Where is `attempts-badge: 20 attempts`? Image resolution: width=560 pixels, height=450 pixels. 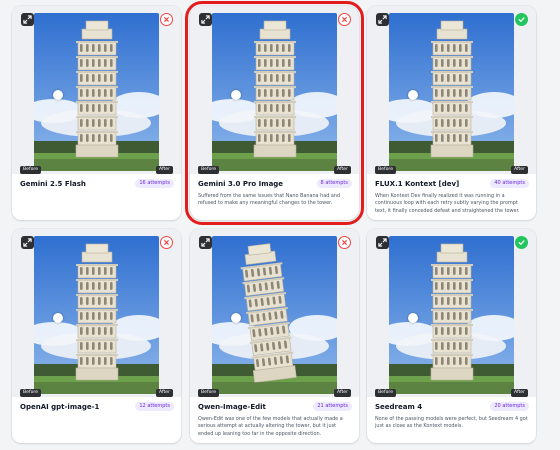
attempts-badge: 20 attempts is located at coordinates (509, 406).